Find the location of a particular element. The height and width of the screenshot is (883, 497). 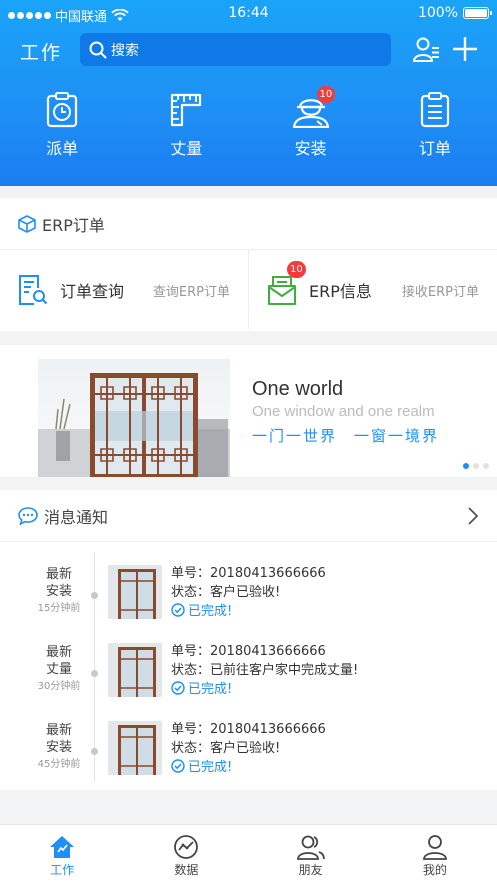

tab-work: 工作 is located at coordinates (62, 854).